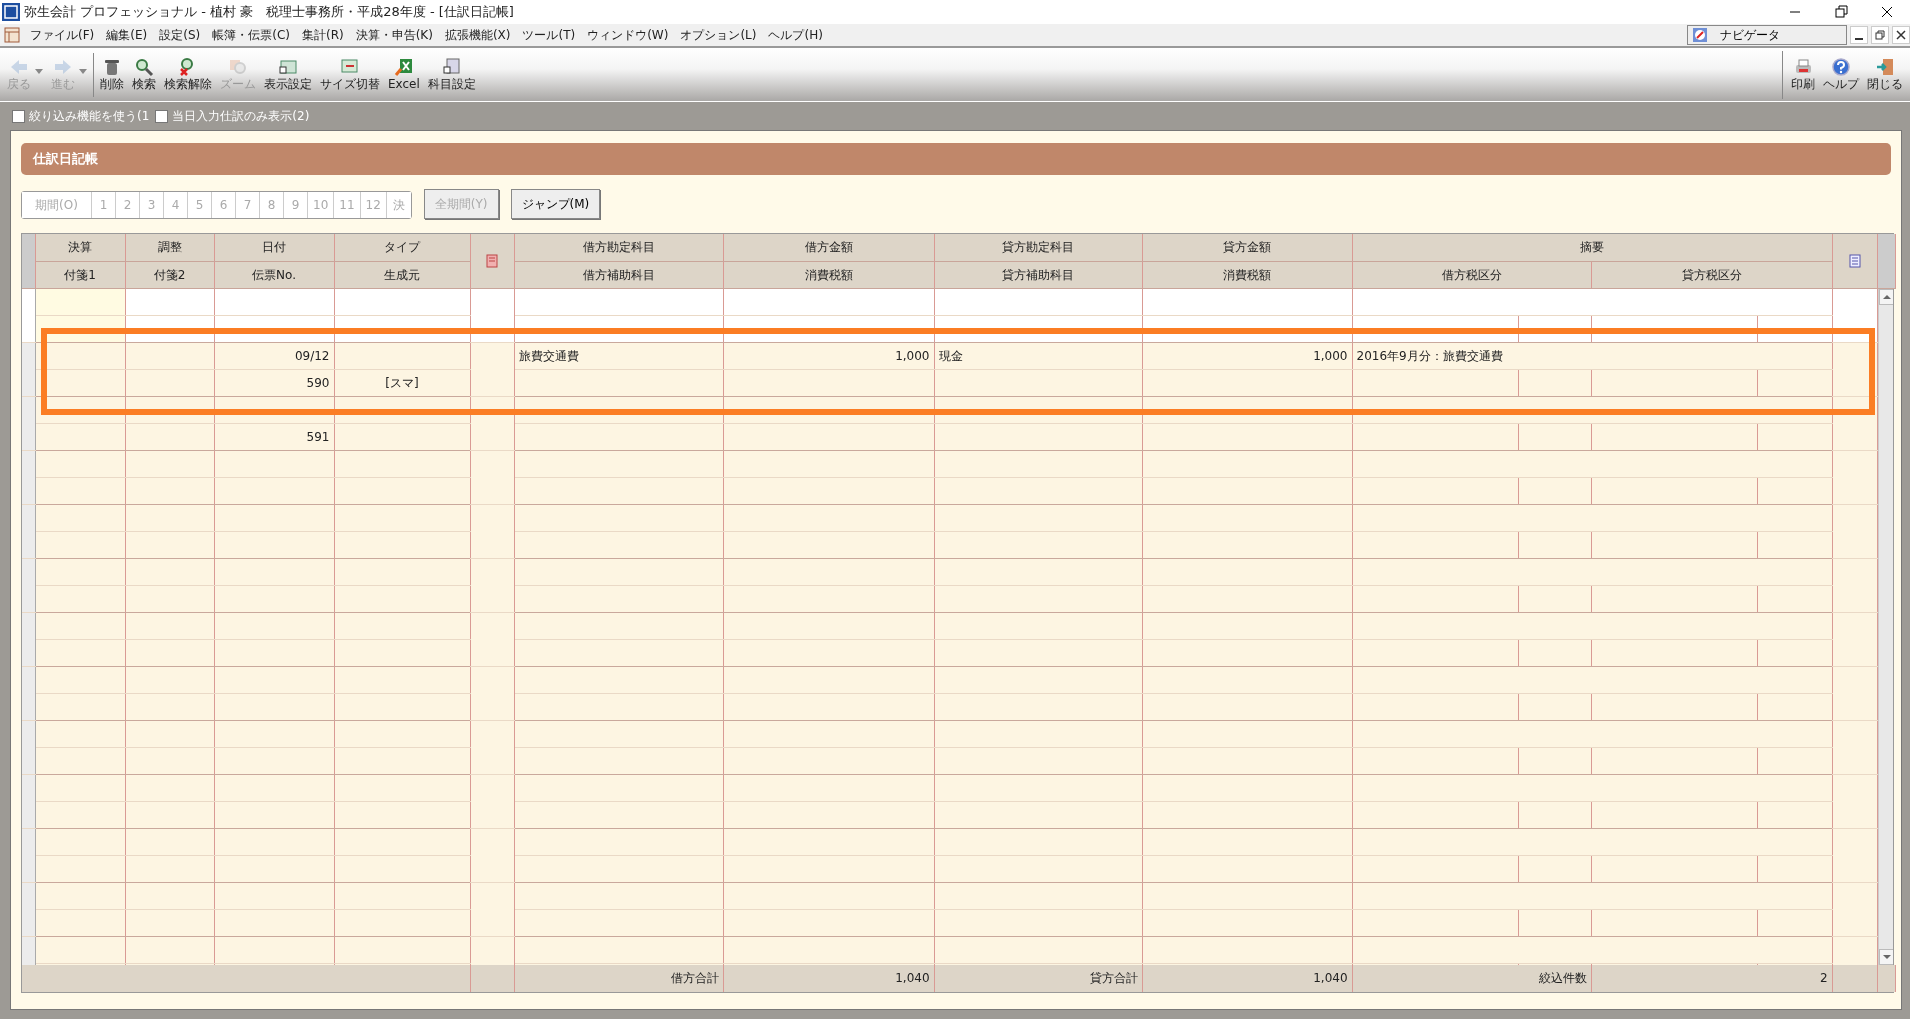 Image resolution: width=1910 pixels, height=1019 pixels. What do you see at coordinates (1711, 274) in the screenshot?
I see `column-header: 貸方税区分` at bounding box center [1711, 274].